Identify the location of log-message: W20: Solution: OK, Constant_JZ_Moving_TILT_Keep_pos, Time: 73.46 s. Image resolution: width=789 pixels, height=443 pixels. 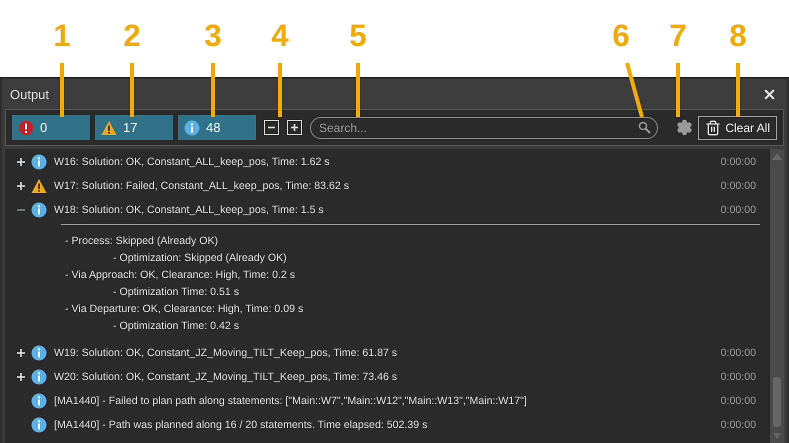
(226, 377).